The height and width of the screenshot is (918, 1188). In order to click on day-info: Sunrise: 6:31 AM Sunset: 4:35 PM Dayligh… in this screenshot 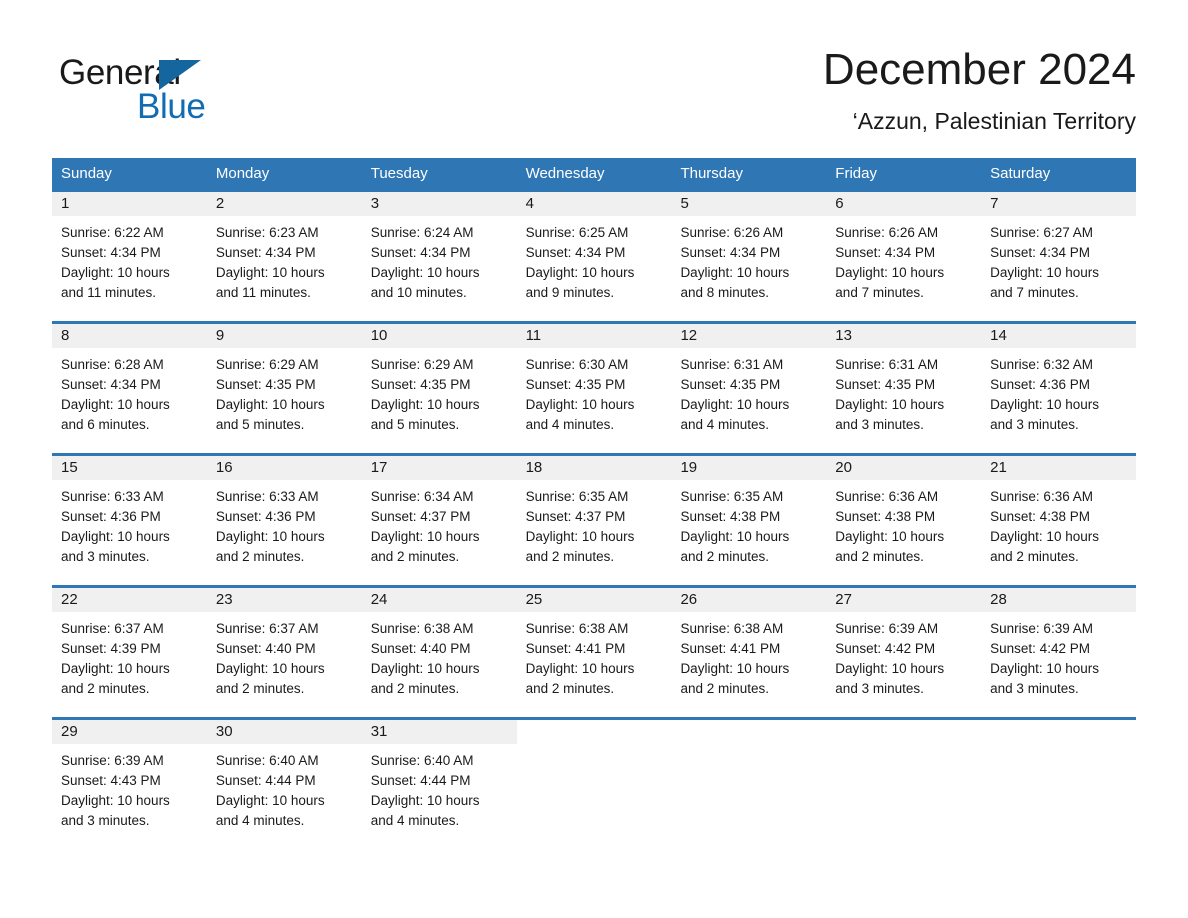, I will do `click(748, 391)`.